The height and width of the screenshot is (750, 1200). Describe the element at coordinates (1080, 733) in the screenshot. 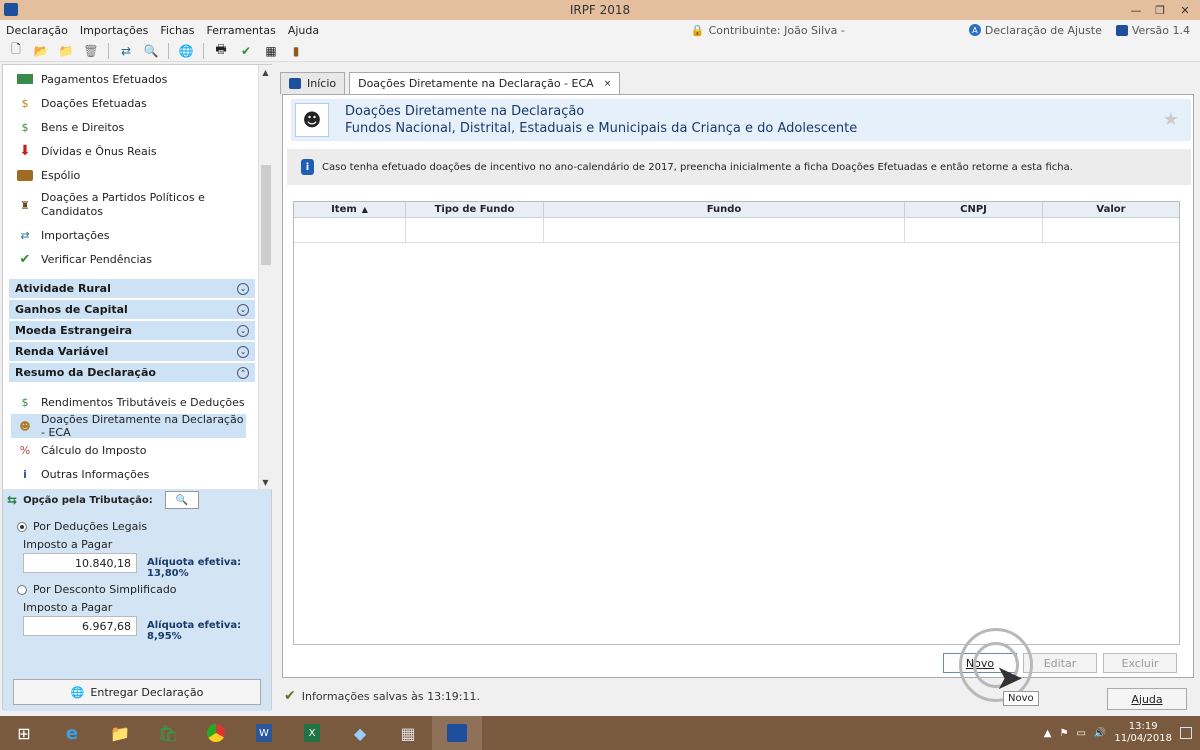

I see `network-icon: ▭` at that location.